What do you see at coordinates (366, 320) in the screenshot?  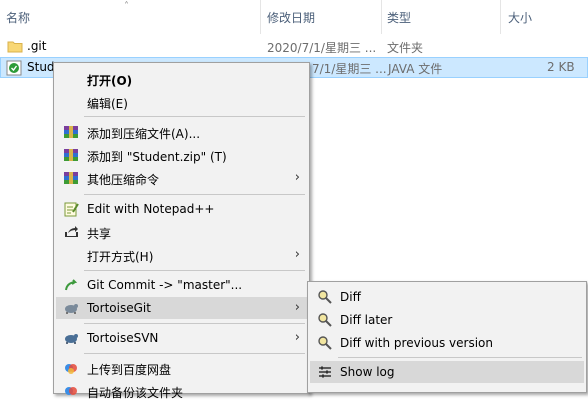 I see `menu-item-label: Diff later` at bounding box center [366, 320].